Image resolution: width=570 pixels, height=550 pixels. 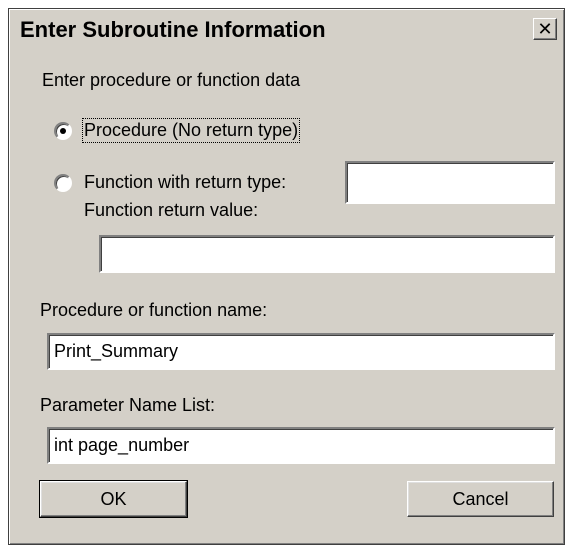 I want to click on function-radio-label: Function with return type:, so click(x=185, y=182).